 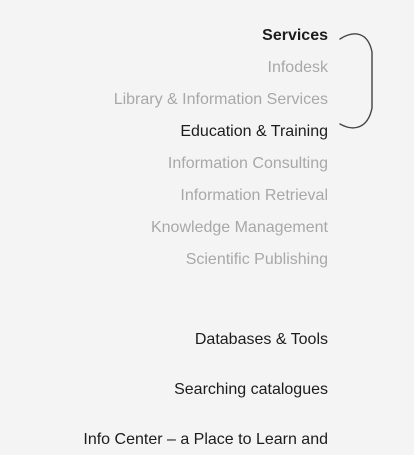 What do you see at coordinates (261, 340) in the screenshot?
I see `nav-link-databases-tools: Databases & Tools` at bounding box center [261, 340].